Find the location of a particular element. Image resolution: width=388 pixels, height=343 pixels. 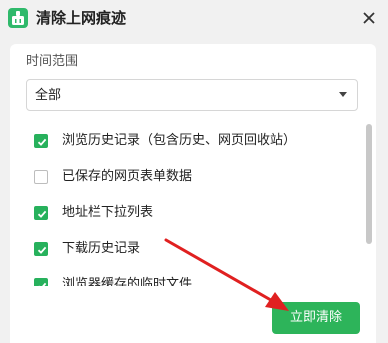

option-browsing-history: 浏览历史记录（包含历史、网页回收站） is located at coordinates (186, 142).